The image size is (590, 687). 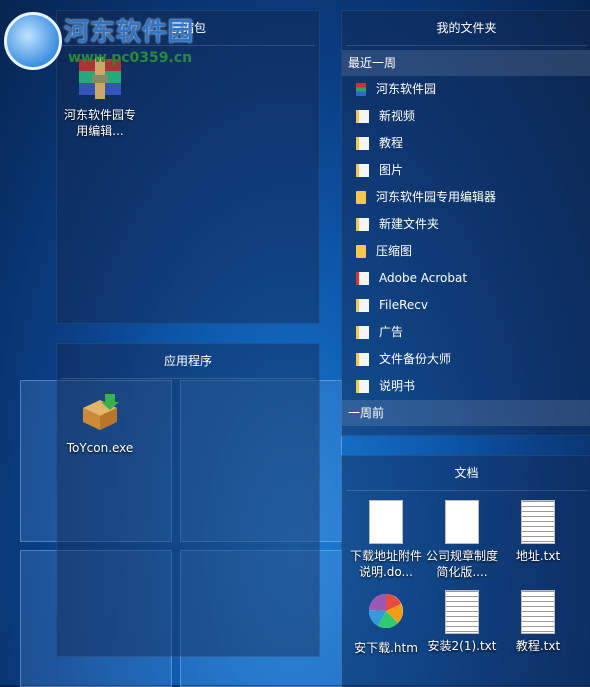 What do you see at coordinates (423, 278) in the screenshot?
I see `folder-item-label: Adobe Acrobat` at bounding box center [423, 278].